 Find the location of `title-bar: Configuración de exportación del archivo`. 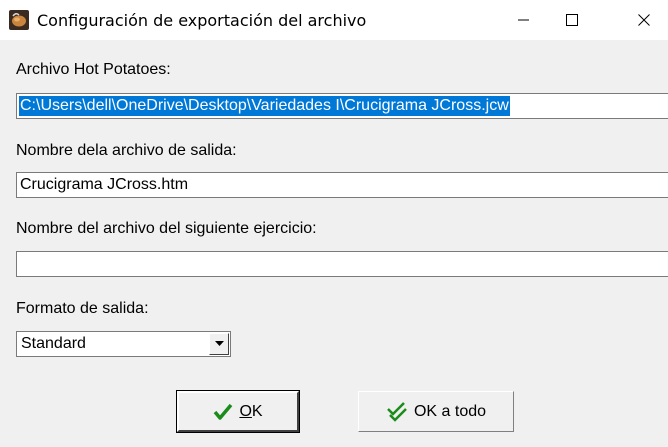

title-bar: Configuración de exportación del archivo is located at coordinates (334, 20).